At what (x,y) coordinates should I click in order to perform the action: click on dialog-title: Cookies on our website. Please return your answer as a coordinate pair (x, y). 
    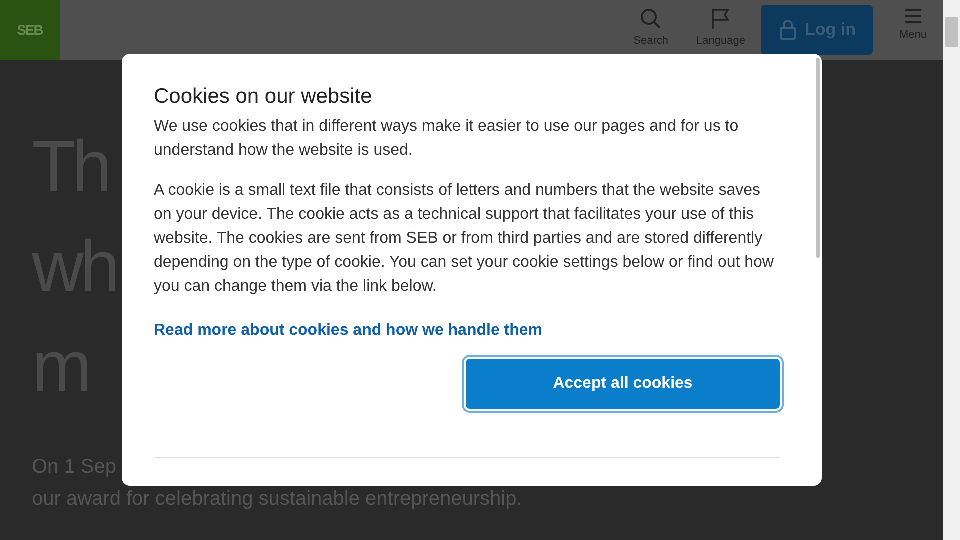
    Looking at the image, I should click on (264, 97).